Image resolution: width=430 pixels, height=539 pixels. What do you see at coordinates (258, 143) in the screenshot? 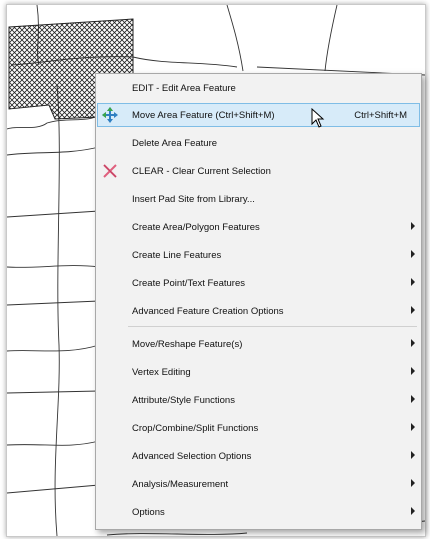
I see `menu-item-delete-area-feature: Delete Area Feature` at bounding box center [258, 143].